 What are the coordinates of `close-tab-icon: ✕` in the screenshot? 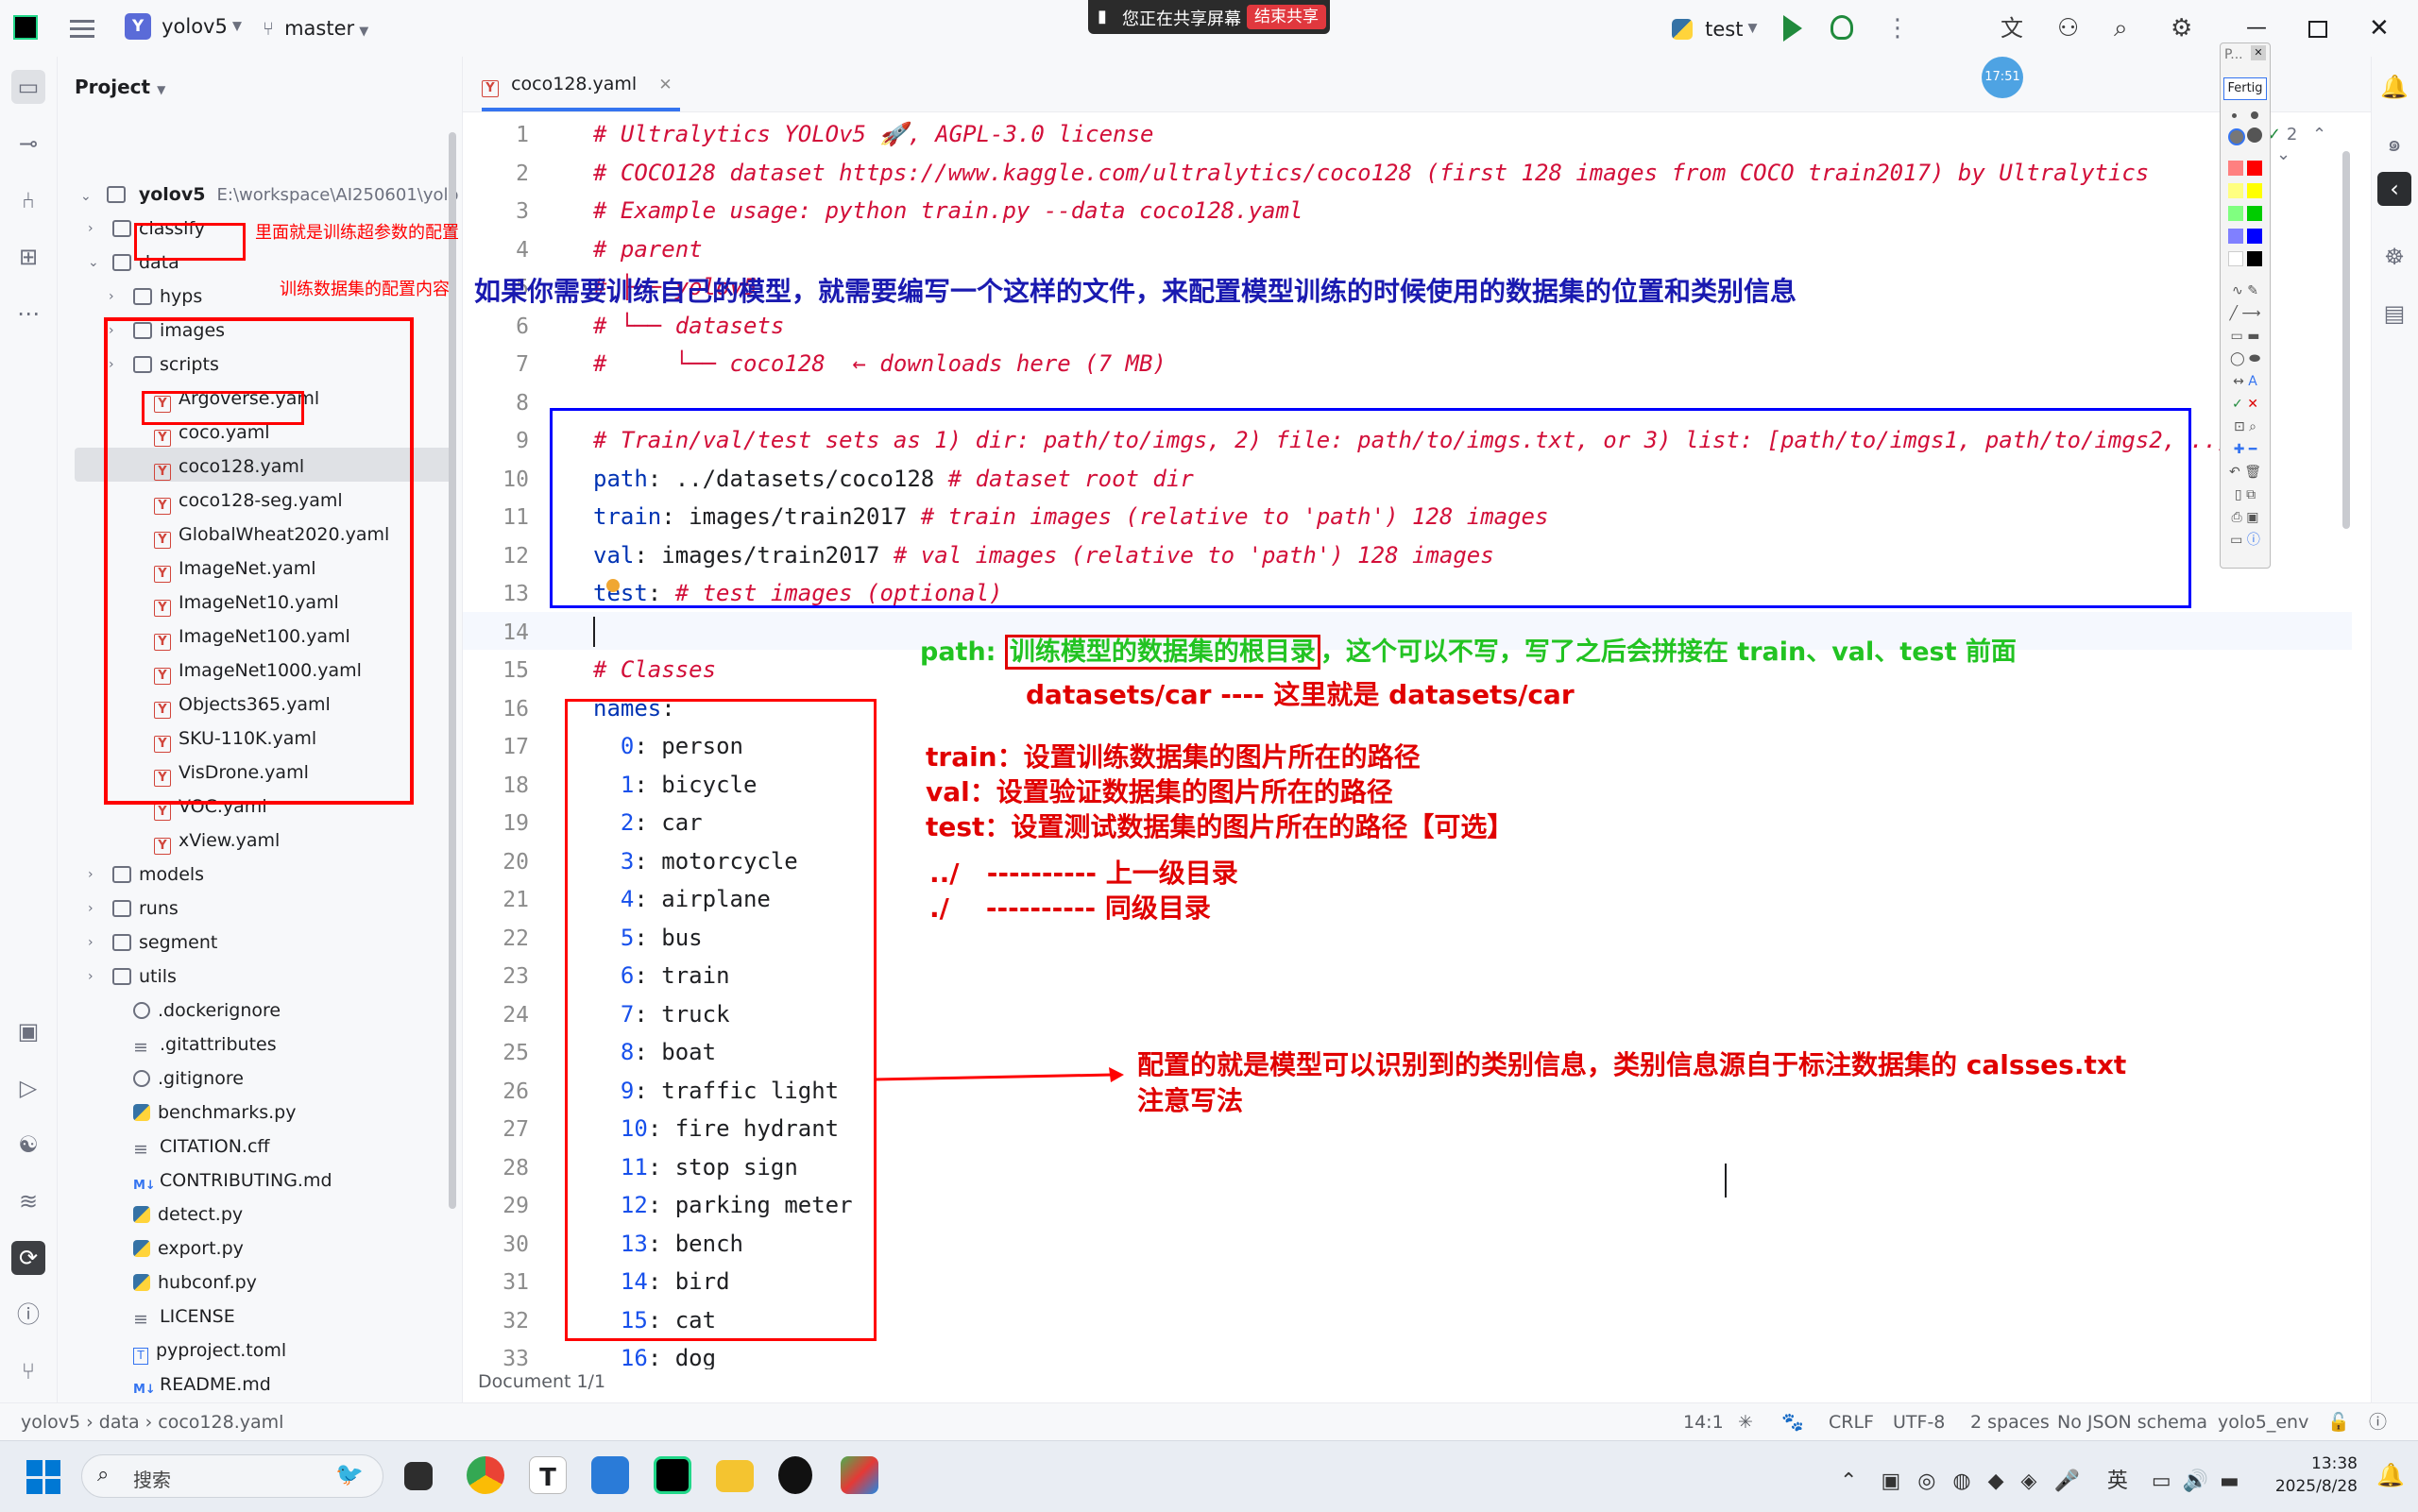 It's located at (665, 85).